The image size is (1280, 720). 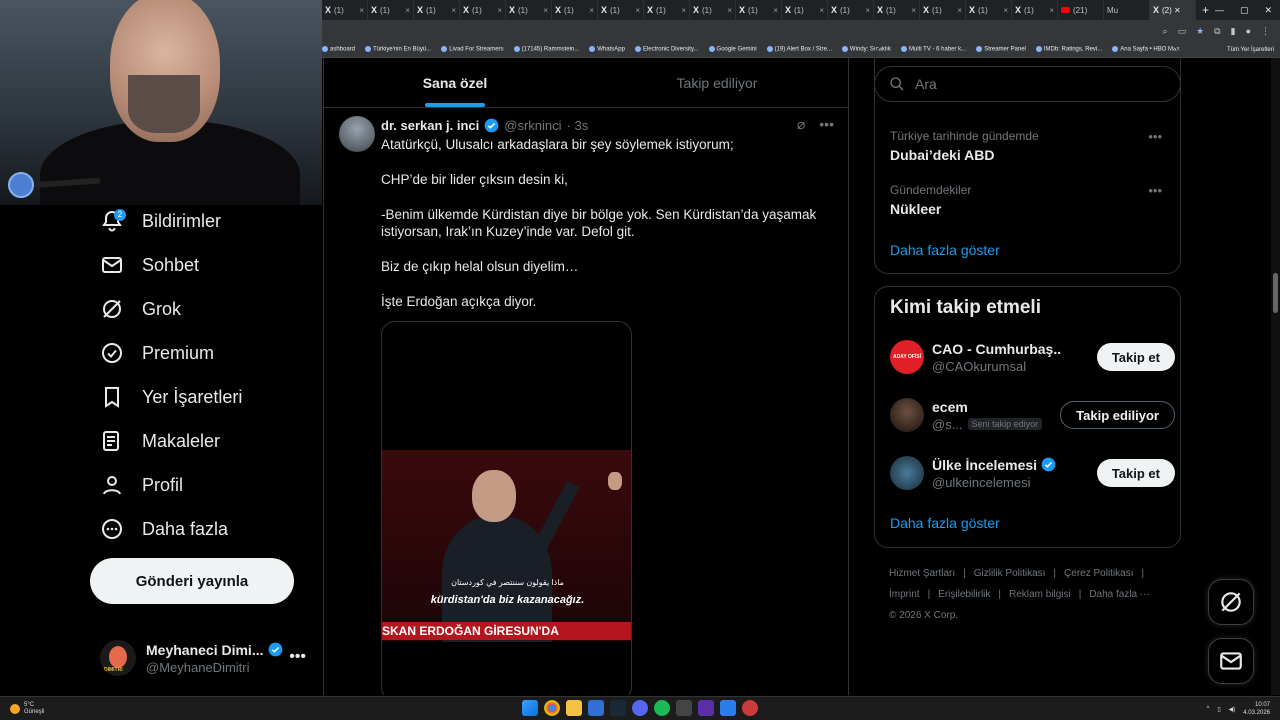 I want to click on install-icon: ▭, so click(x=1182, y=31).